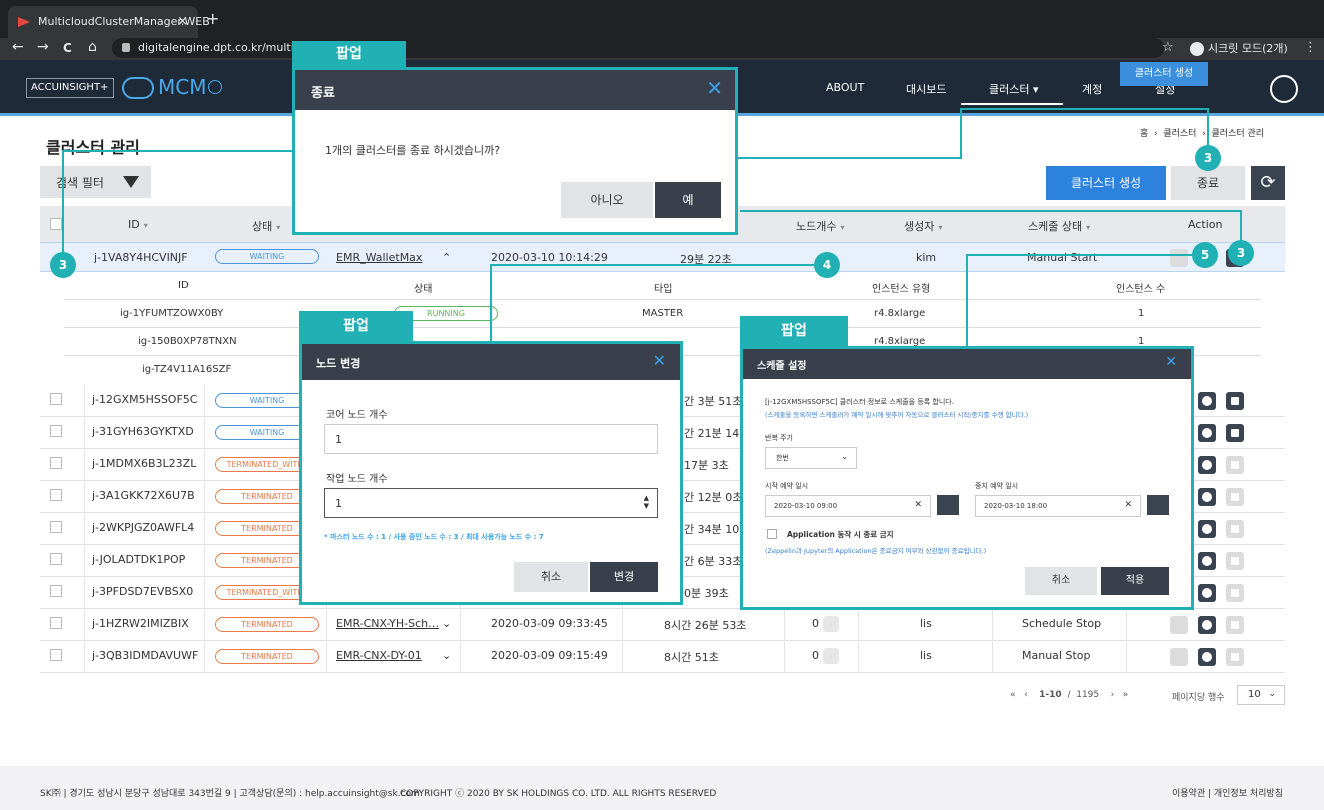  Describe the element at coordinates (1113, 695) in the screenshot. I see `next-page-icon: ›` at that location.